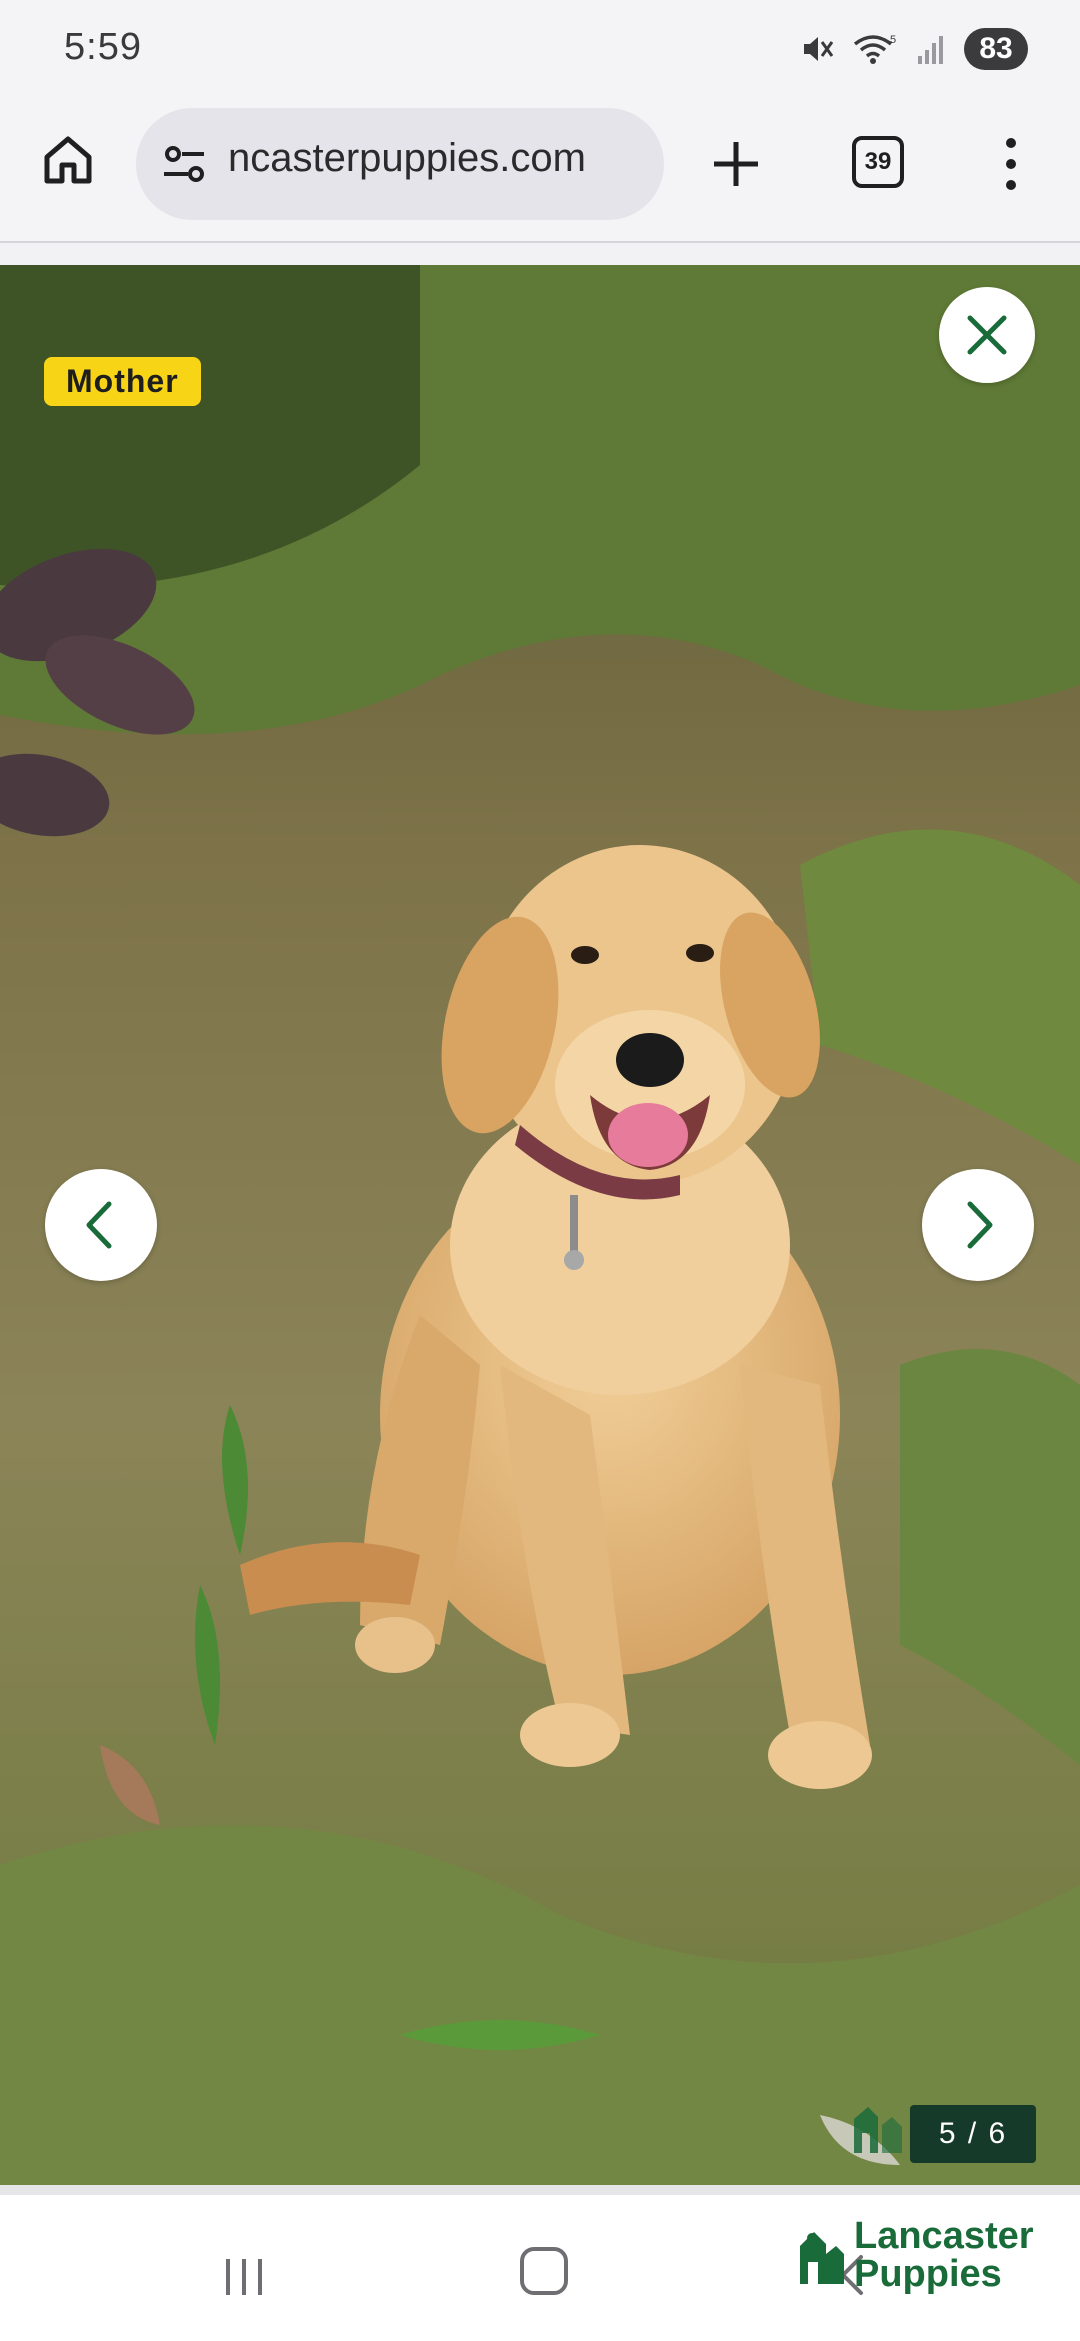 The height and width of the screenshot is (2341, 1080). What do you see at coordinates (893, 40) in the screenshot?
I see `svg-text: 5` at bounding box center [893, 40].